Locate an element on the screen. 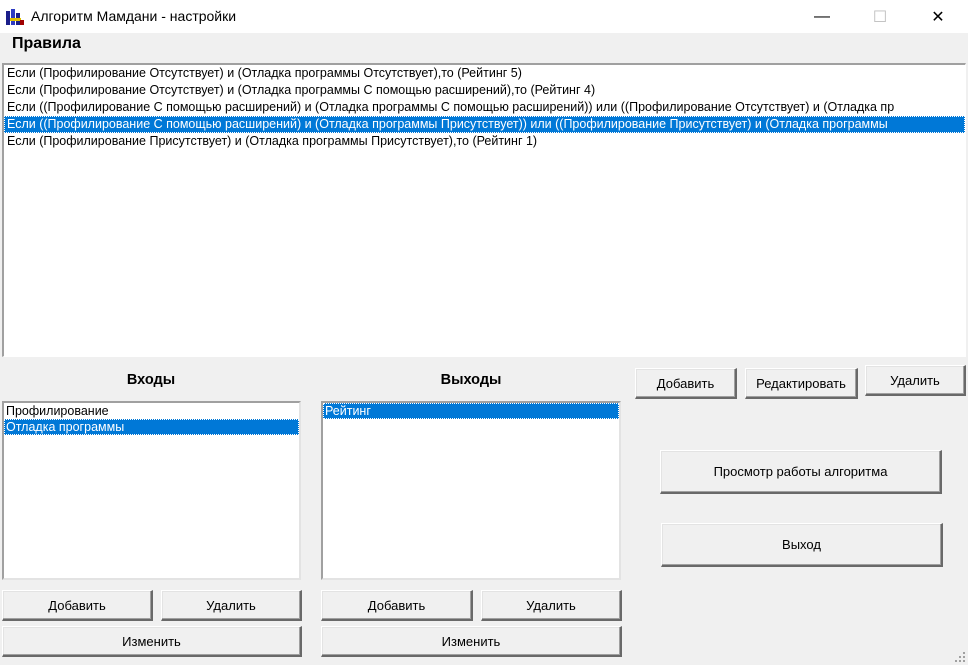 This screenshot has width=968, height=665. rules-label: Правила is located at coordinates (46, 43).